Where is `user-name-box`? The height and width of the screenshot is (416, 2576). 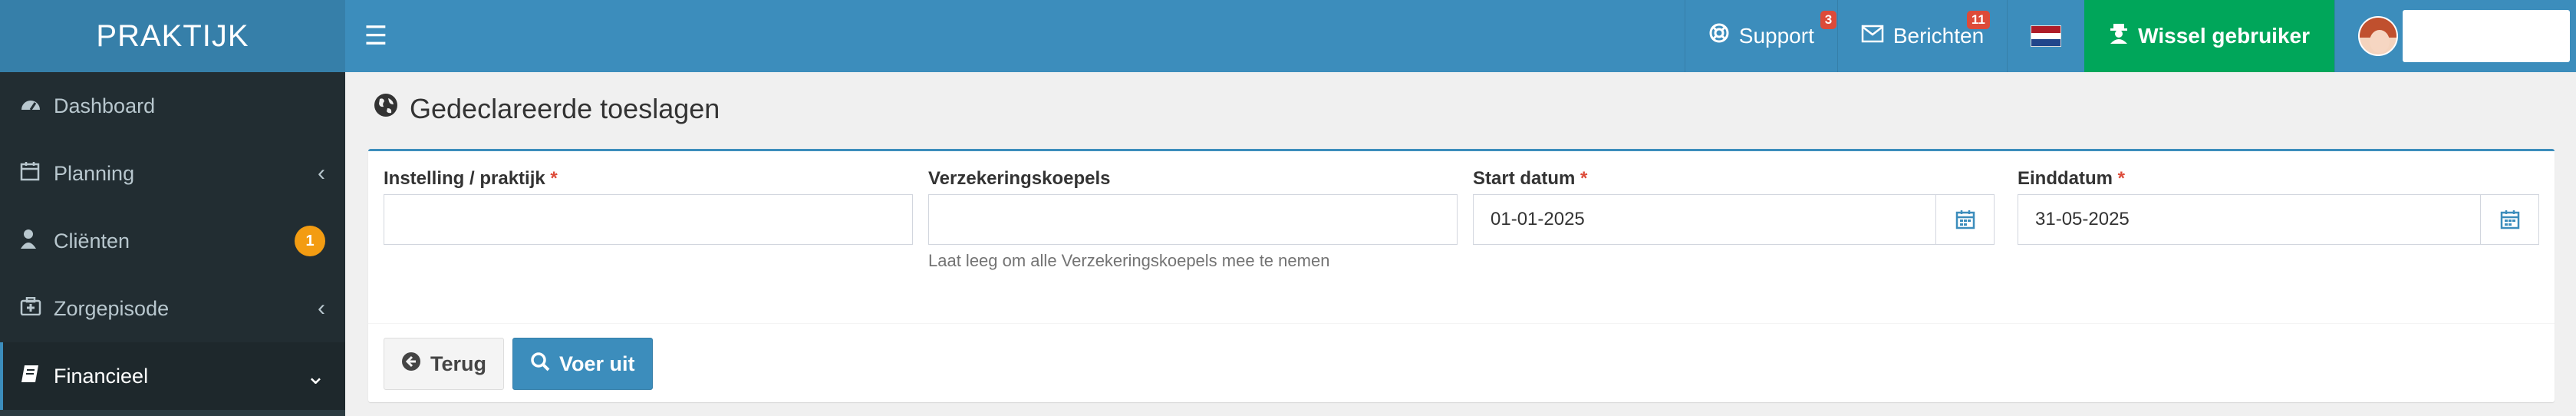 user-name-box is located at coordinates (2486, 36).